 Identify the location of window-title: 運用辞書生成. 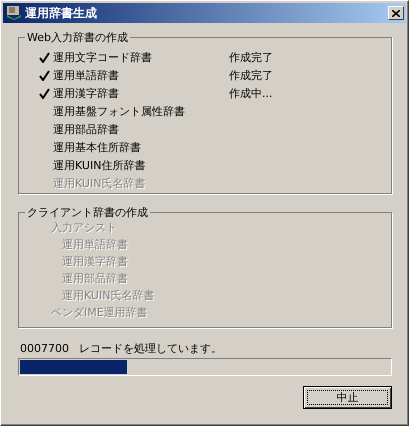
(61, 13).